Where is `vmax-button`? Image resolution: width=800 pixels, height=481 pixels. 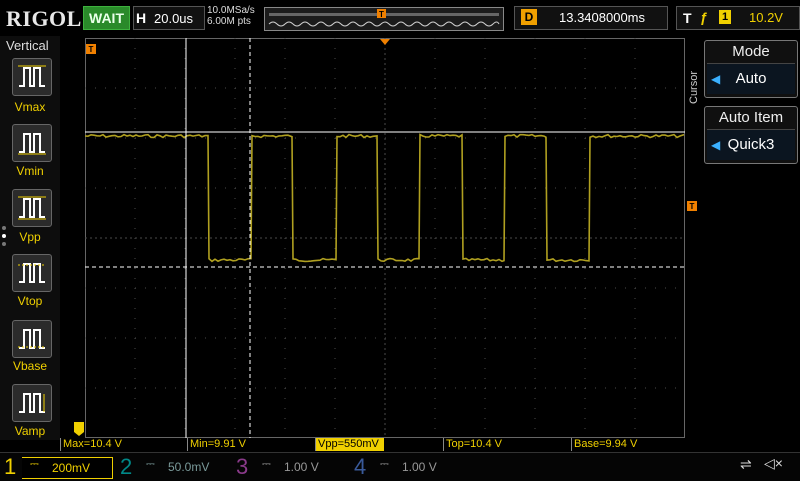
vmax-button is located at coordinates (32, 77).